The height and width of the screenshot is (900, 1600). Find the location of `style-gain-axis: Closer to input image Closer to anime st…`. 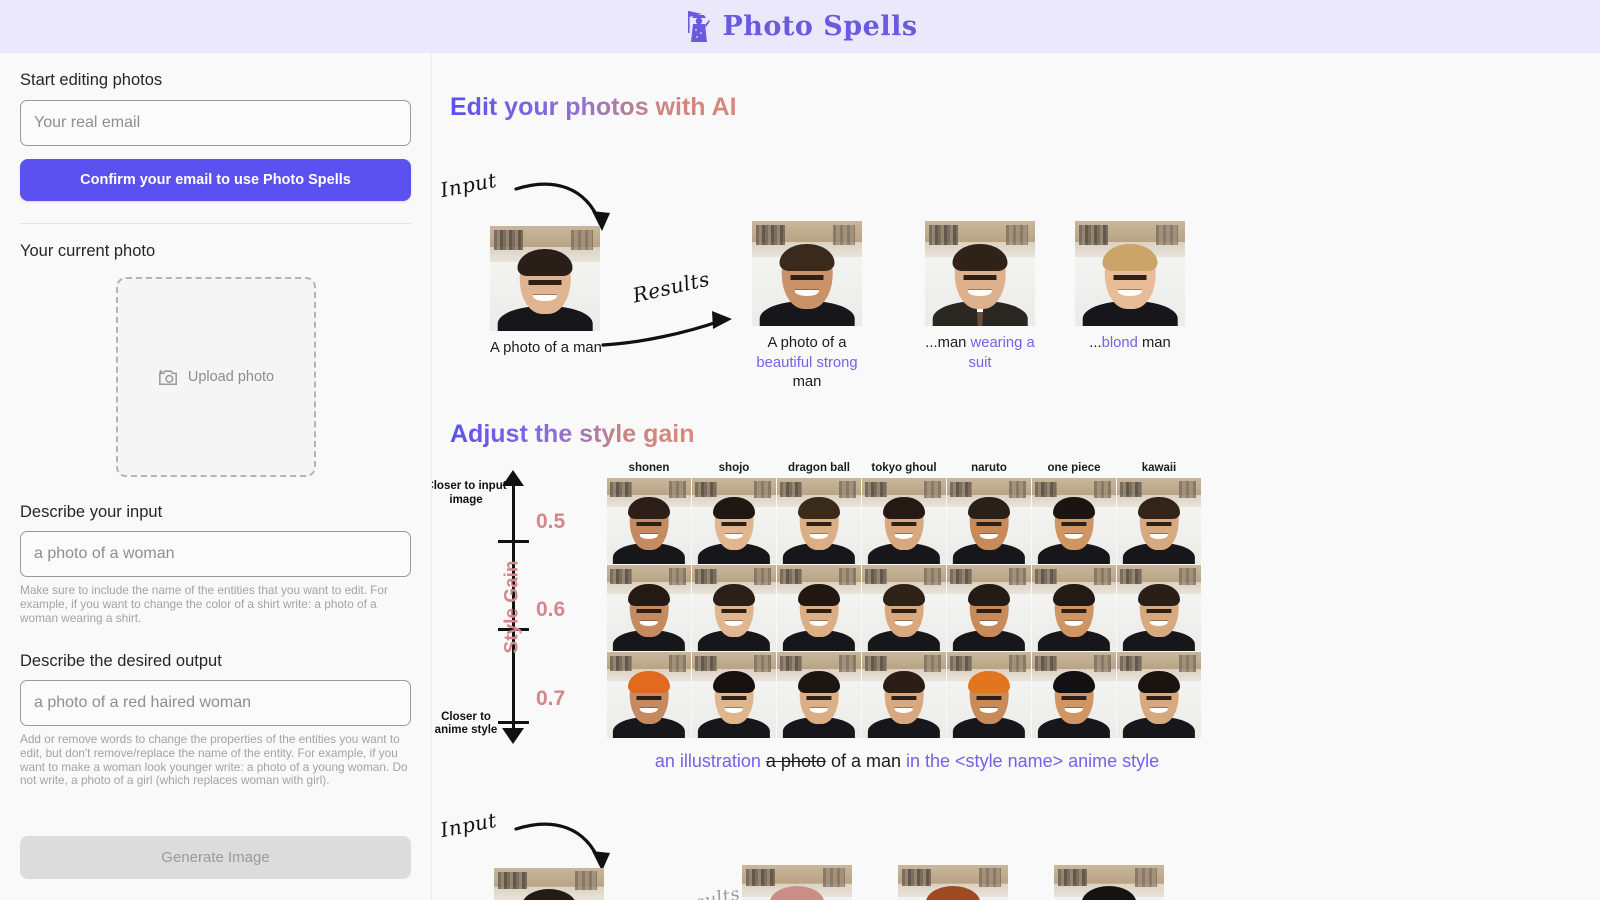

style-gain-axis: Closer to input image Closer to anime st… is located at coordinates (512, 607).